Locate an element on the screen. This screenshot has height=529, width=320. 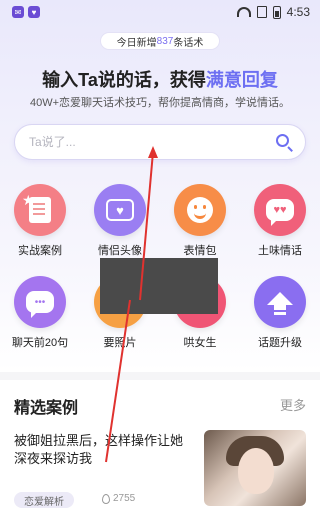
case-view-count: 2755 is located at coordinates (124, 498).